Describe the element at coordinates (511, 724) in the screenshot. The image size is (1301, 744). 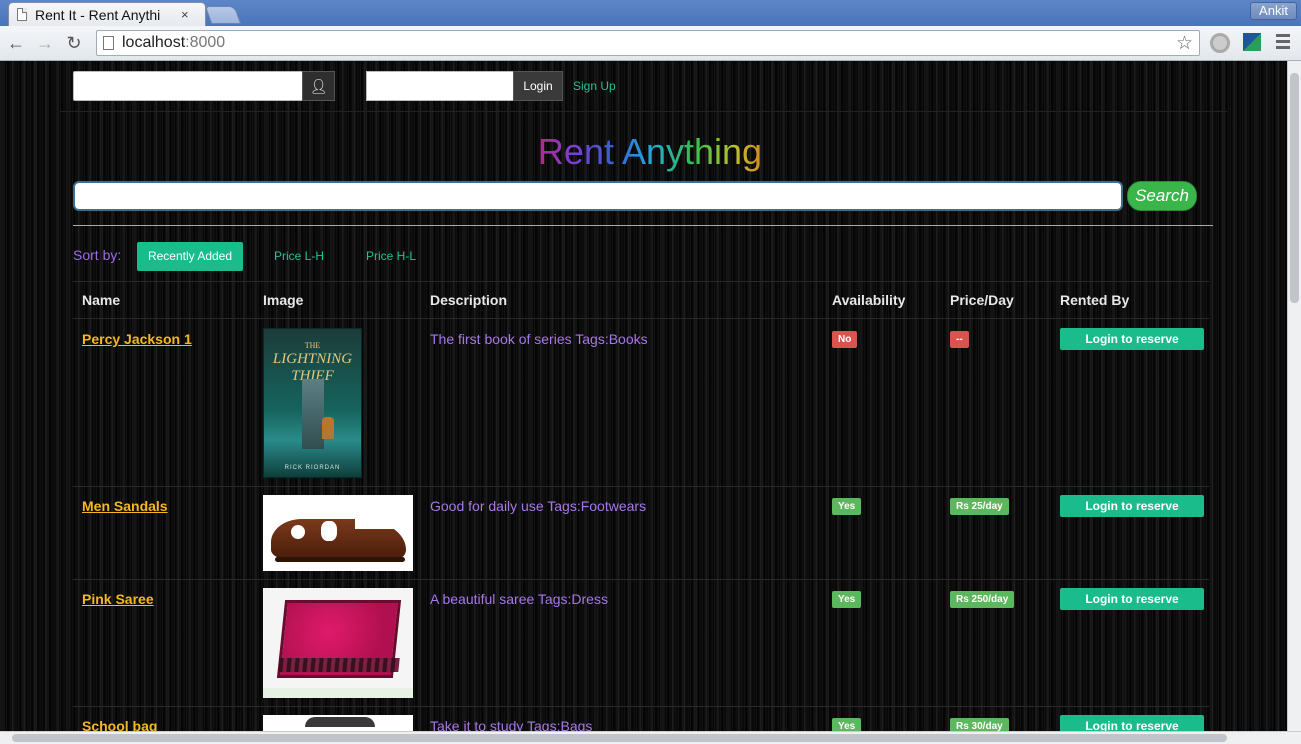
I see `item-description: Take it to study Tags:Bags` at that location.